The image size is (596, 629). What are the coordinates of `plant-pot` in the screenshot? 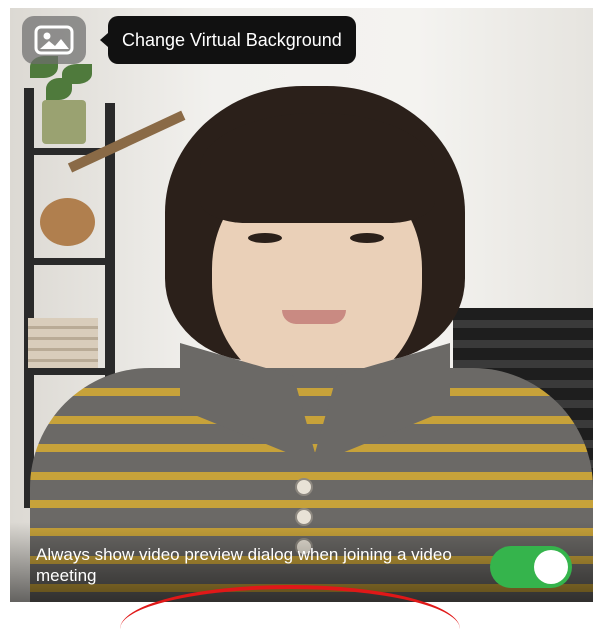 It's located at (64, 122).